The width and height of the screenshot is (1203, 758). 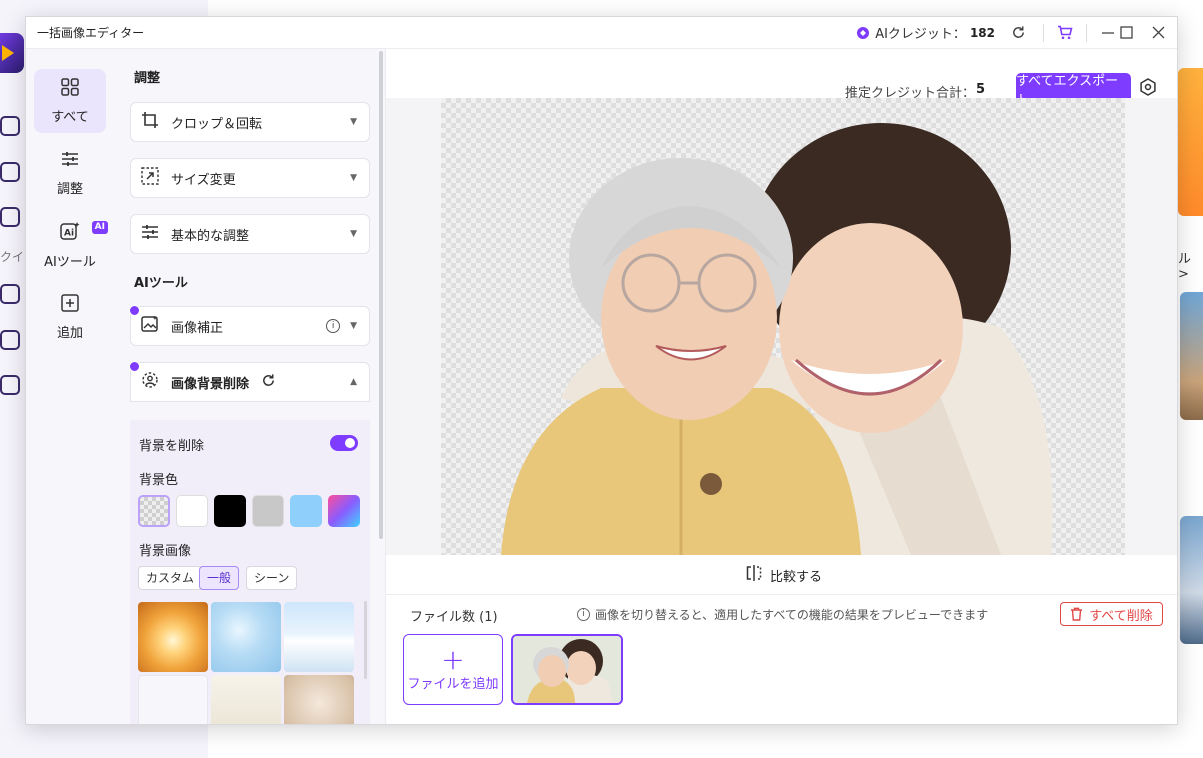 I want to click on thumbnail-photo, so click(x=567, y=669).